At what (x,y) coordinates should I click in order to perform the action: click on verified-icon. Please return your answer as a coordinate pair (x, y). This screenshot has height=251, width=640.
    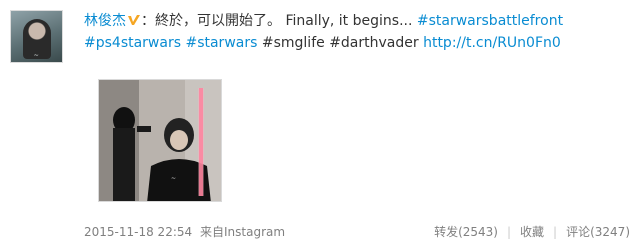
    Looking at the image, I should click on (134, 20).